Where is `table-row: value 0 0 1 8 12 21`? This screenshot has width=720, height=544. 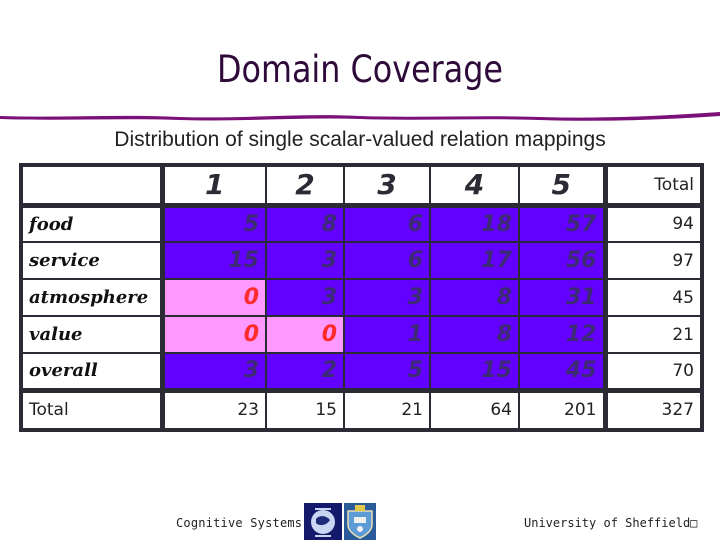 table-row: value 0 0 1 8 12 21 is located at coordinates (361, 334).